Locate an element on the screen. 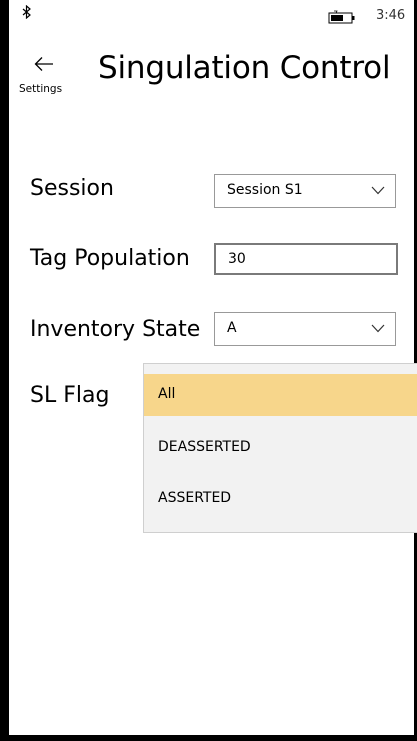 Image resolution: width=417 pixels, height=741 pixels. device-frame-left is located at coordinates (4, 370).